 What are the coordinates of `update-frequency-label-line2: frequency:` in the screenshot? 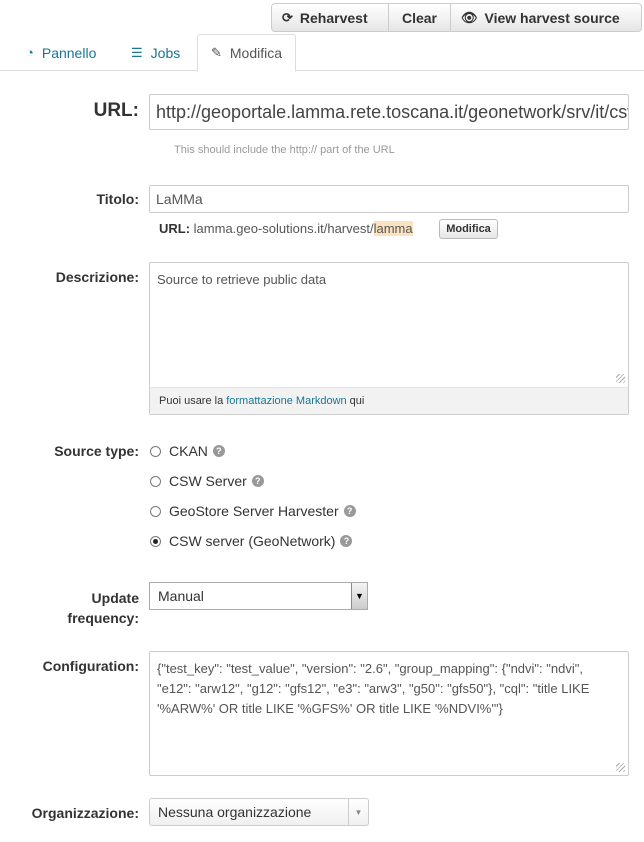 It's located at (103, 618).